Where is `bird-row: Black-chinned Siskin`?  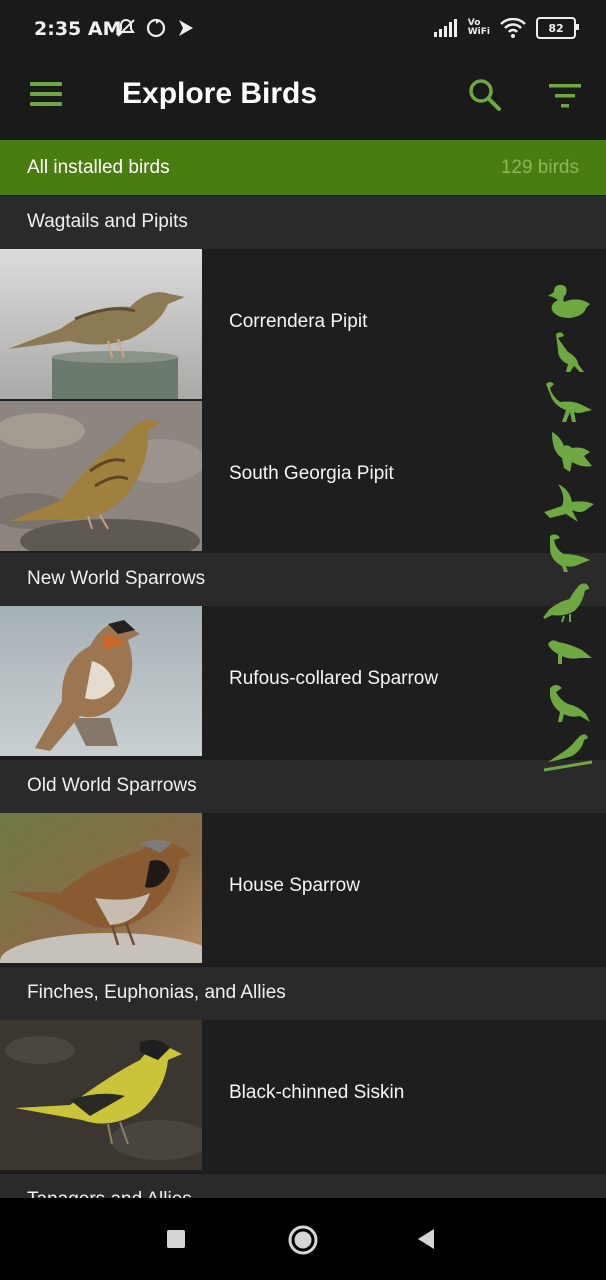 bird-row: Black-chinned Siskin is located at coordinates (303, 1096).